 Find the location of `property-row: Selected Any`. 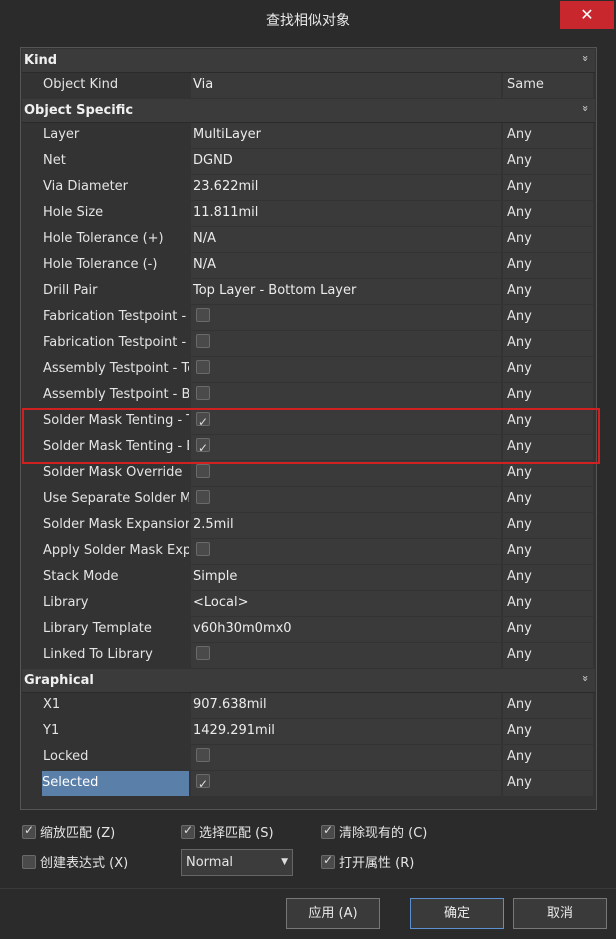

property-row: Selected Any is located at coordinates (308, 784).